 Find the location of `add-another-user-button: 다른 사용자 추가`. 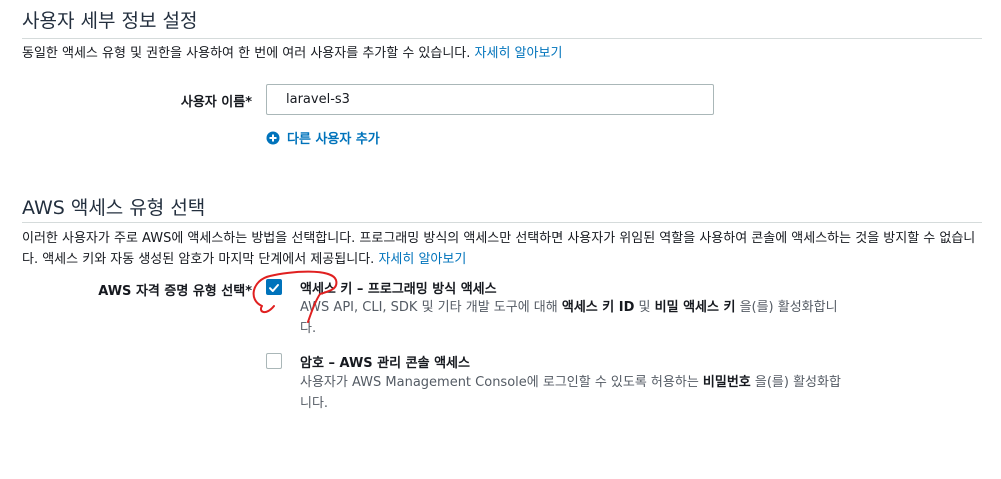

add-another-user-button: 다른 사용자 추가 is located at coordinates (323, 137).